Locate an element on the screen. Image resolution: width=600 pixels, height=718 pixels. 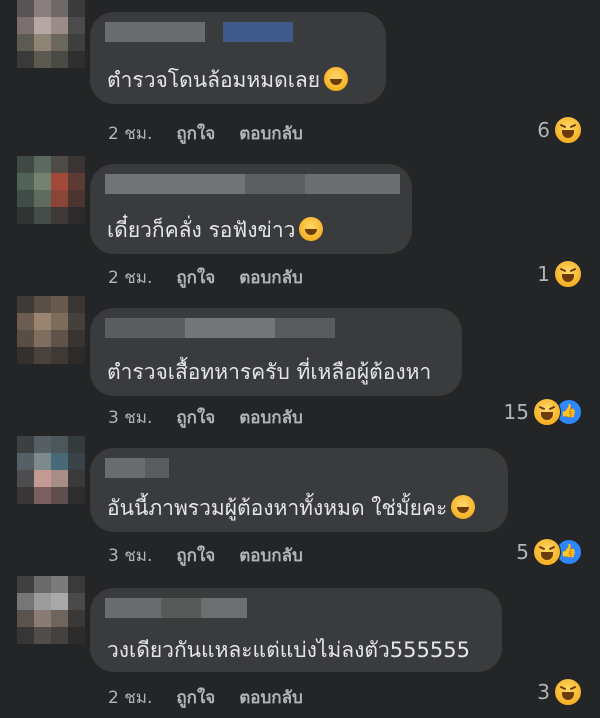
comment-text: อันนี้ภาพรวมผู้ต้องหาทั้งหมด ใช่มั้ยคะ is located at coordinates (291, 508).